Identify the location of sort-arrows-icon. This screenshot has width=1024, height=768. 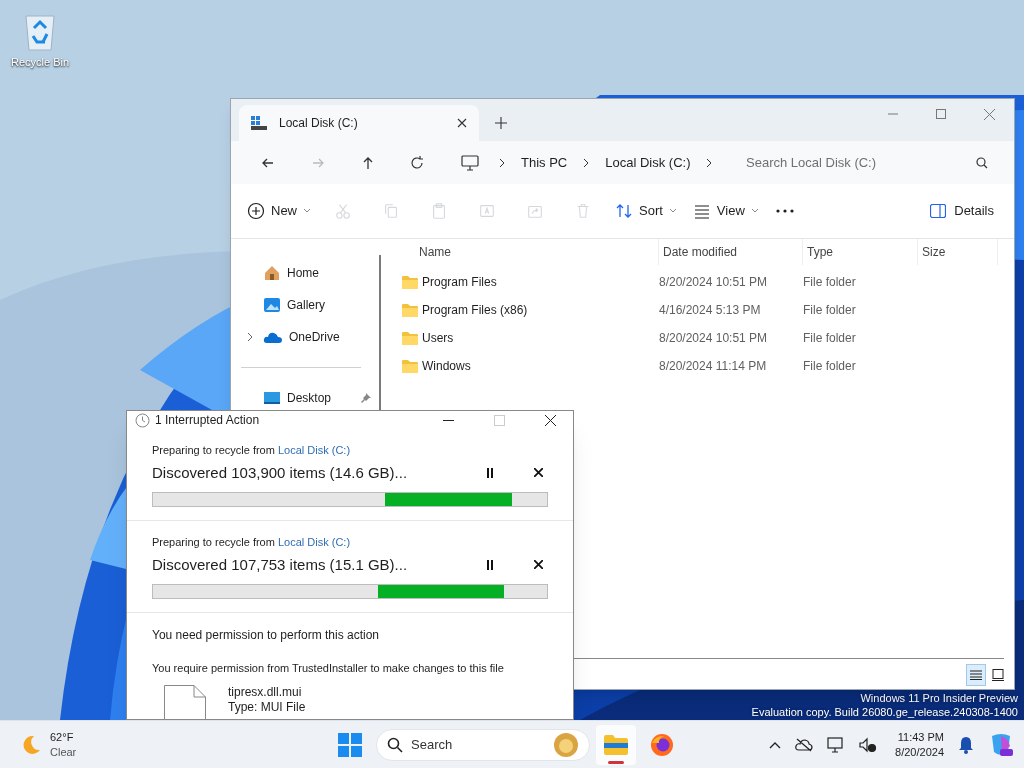
(624, 211).